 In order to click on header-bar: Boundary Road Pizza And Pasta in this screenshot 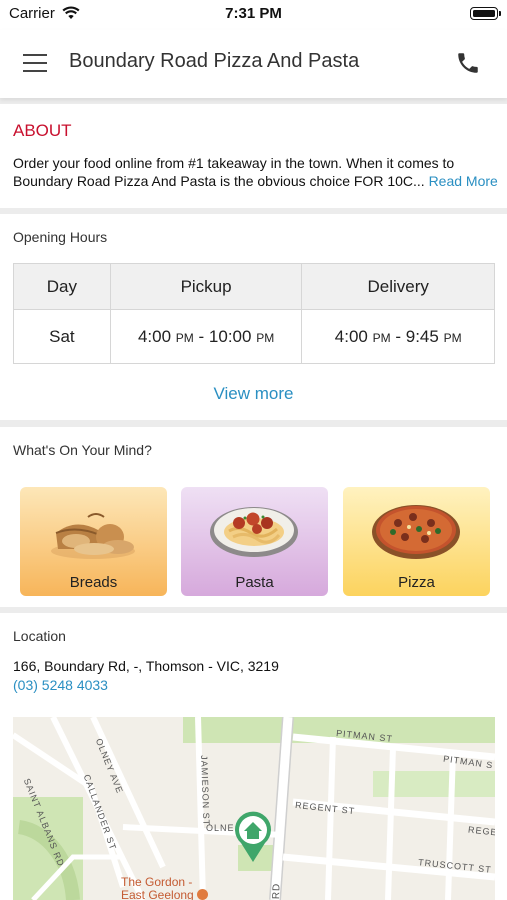, I will do `click(253, 64)`.